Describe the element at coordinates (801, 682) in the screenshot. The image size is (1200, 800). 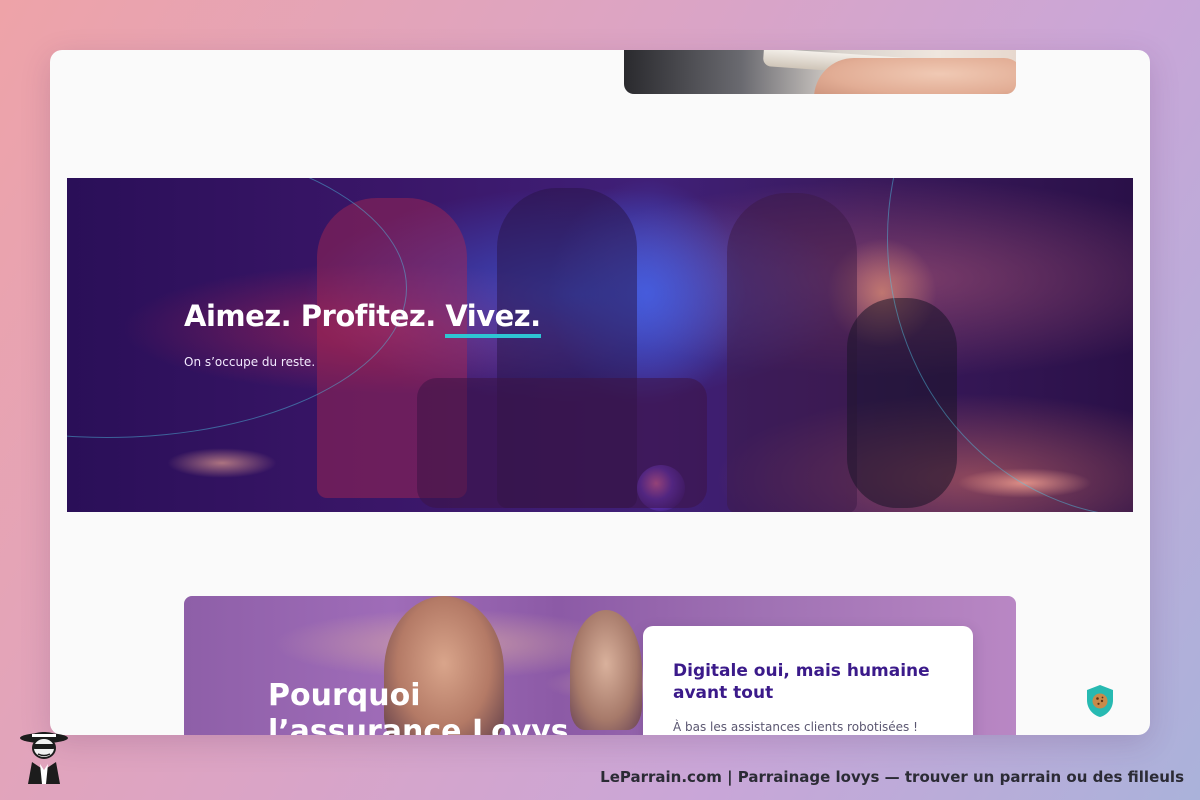
I see `card-title: Digitale oui, mais humaine avant tout` at that location.